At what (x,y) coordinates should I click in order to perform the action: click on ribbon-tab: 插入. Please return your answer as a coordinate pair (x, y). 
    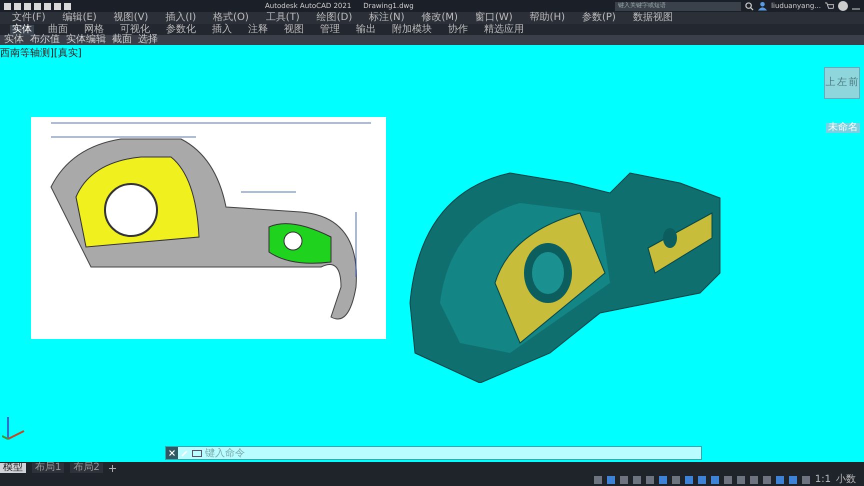
    Looking at the image, I should click on (222, 29).